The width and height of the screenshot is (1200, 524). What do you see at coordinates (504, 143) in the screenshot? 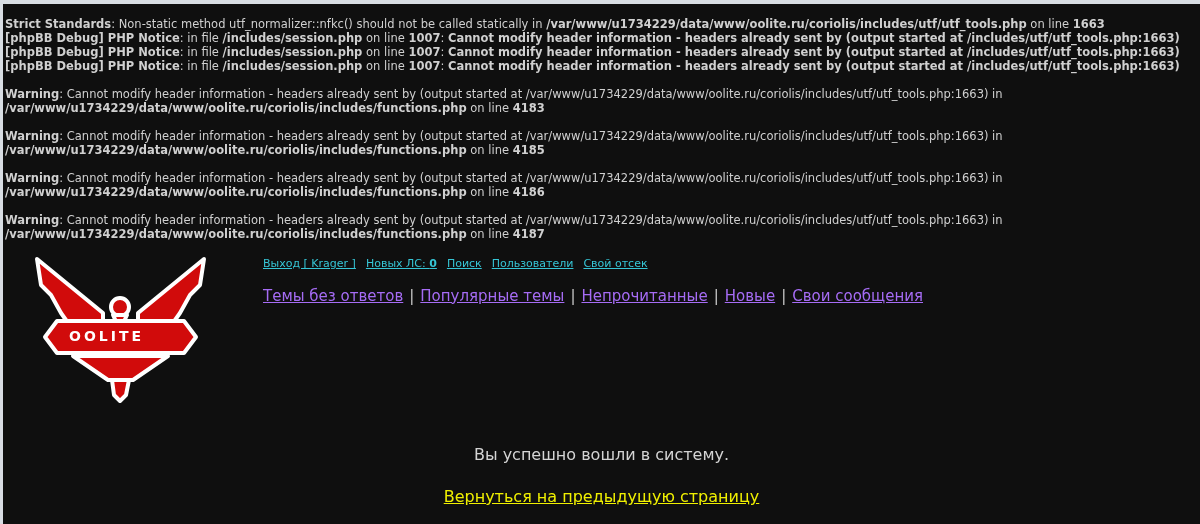
I see `warning-message: Warning: Cannot modify header information - headers already sent by (output started at /var/www/u1734229/data/www/oolite.ru/coriolis/includes/utf/utf_tools.php:1663) in /var/www/u1734229/data/www/oolite.ru/coriolis/includes/functions.php on line 4185` at bounding box center [504, 143].